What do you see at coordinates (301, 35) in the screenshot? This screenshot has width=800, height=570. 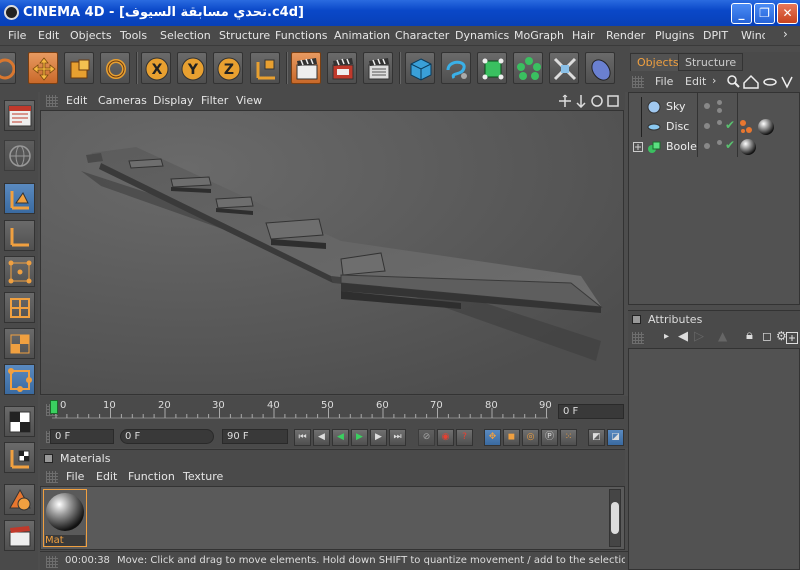 I see `menu-functions: Functions` at bounding box center [301, 35].